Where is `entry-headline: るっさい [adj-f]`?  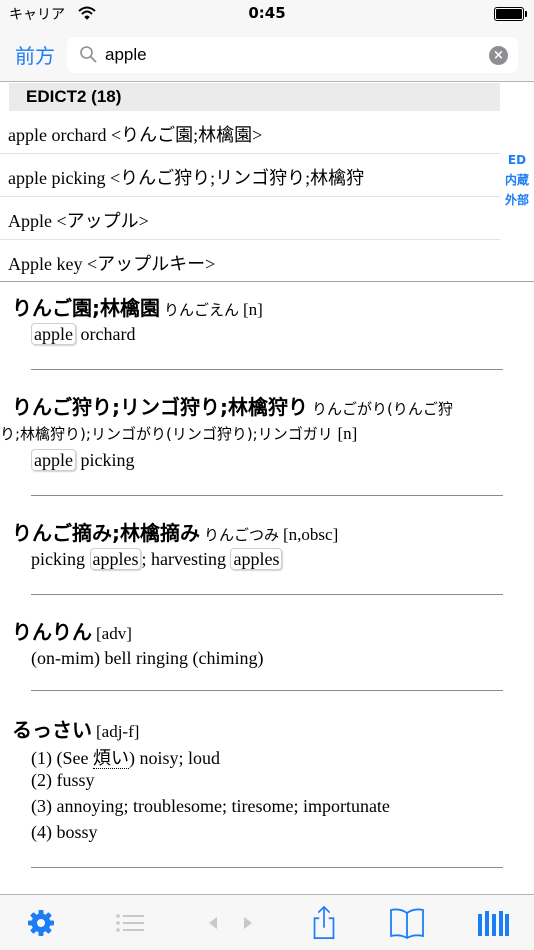 entry-headline: るっさい [adj-f] is located at coordinates (75, 728).